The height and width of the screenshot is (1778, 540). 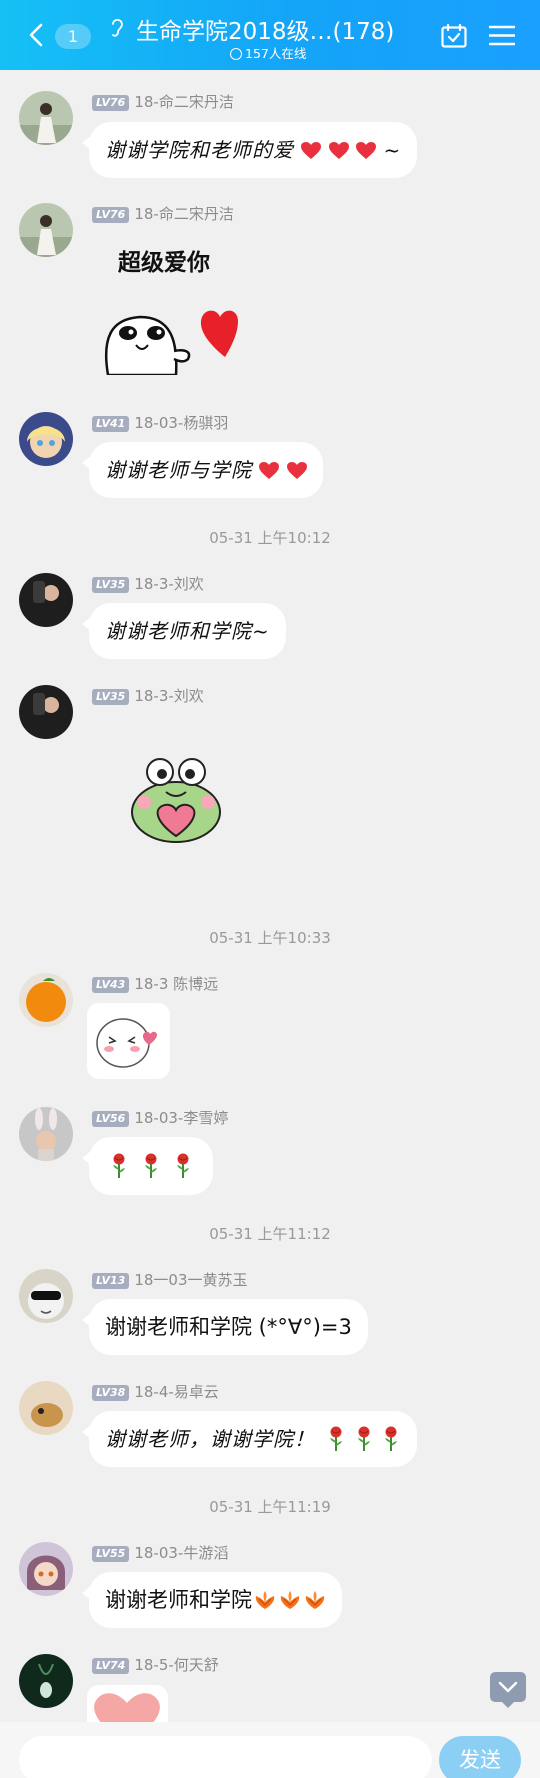 I want to click on online-check-icon, so click(x=236, y=54).